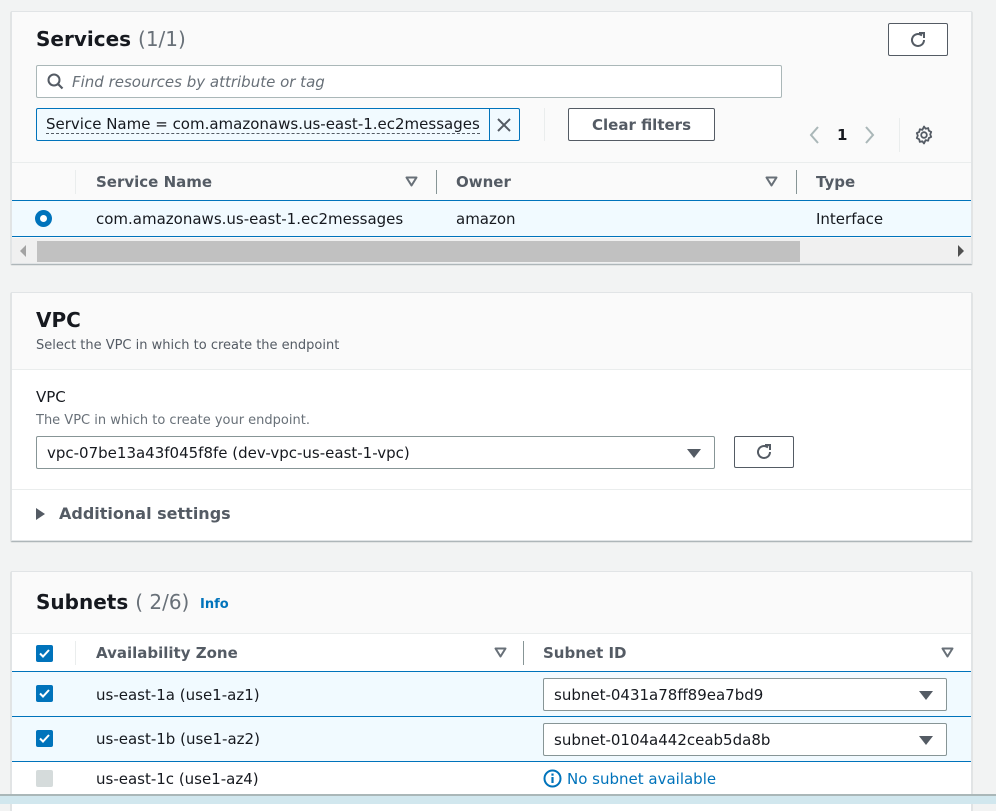 The image size is (996, 811). I want to click on pagination: 1, so click(870, 135).